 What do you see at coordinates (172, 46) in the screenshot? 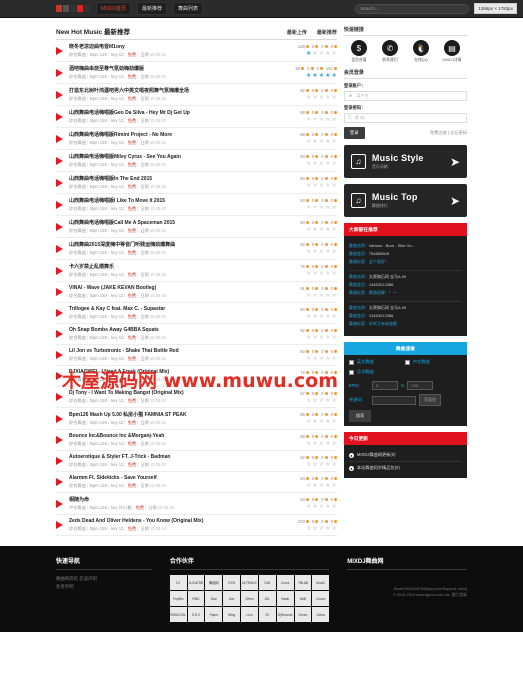
I see `song-title: 晓冬老凉迈曲电音M1ony` at bounding box center [172, 46].